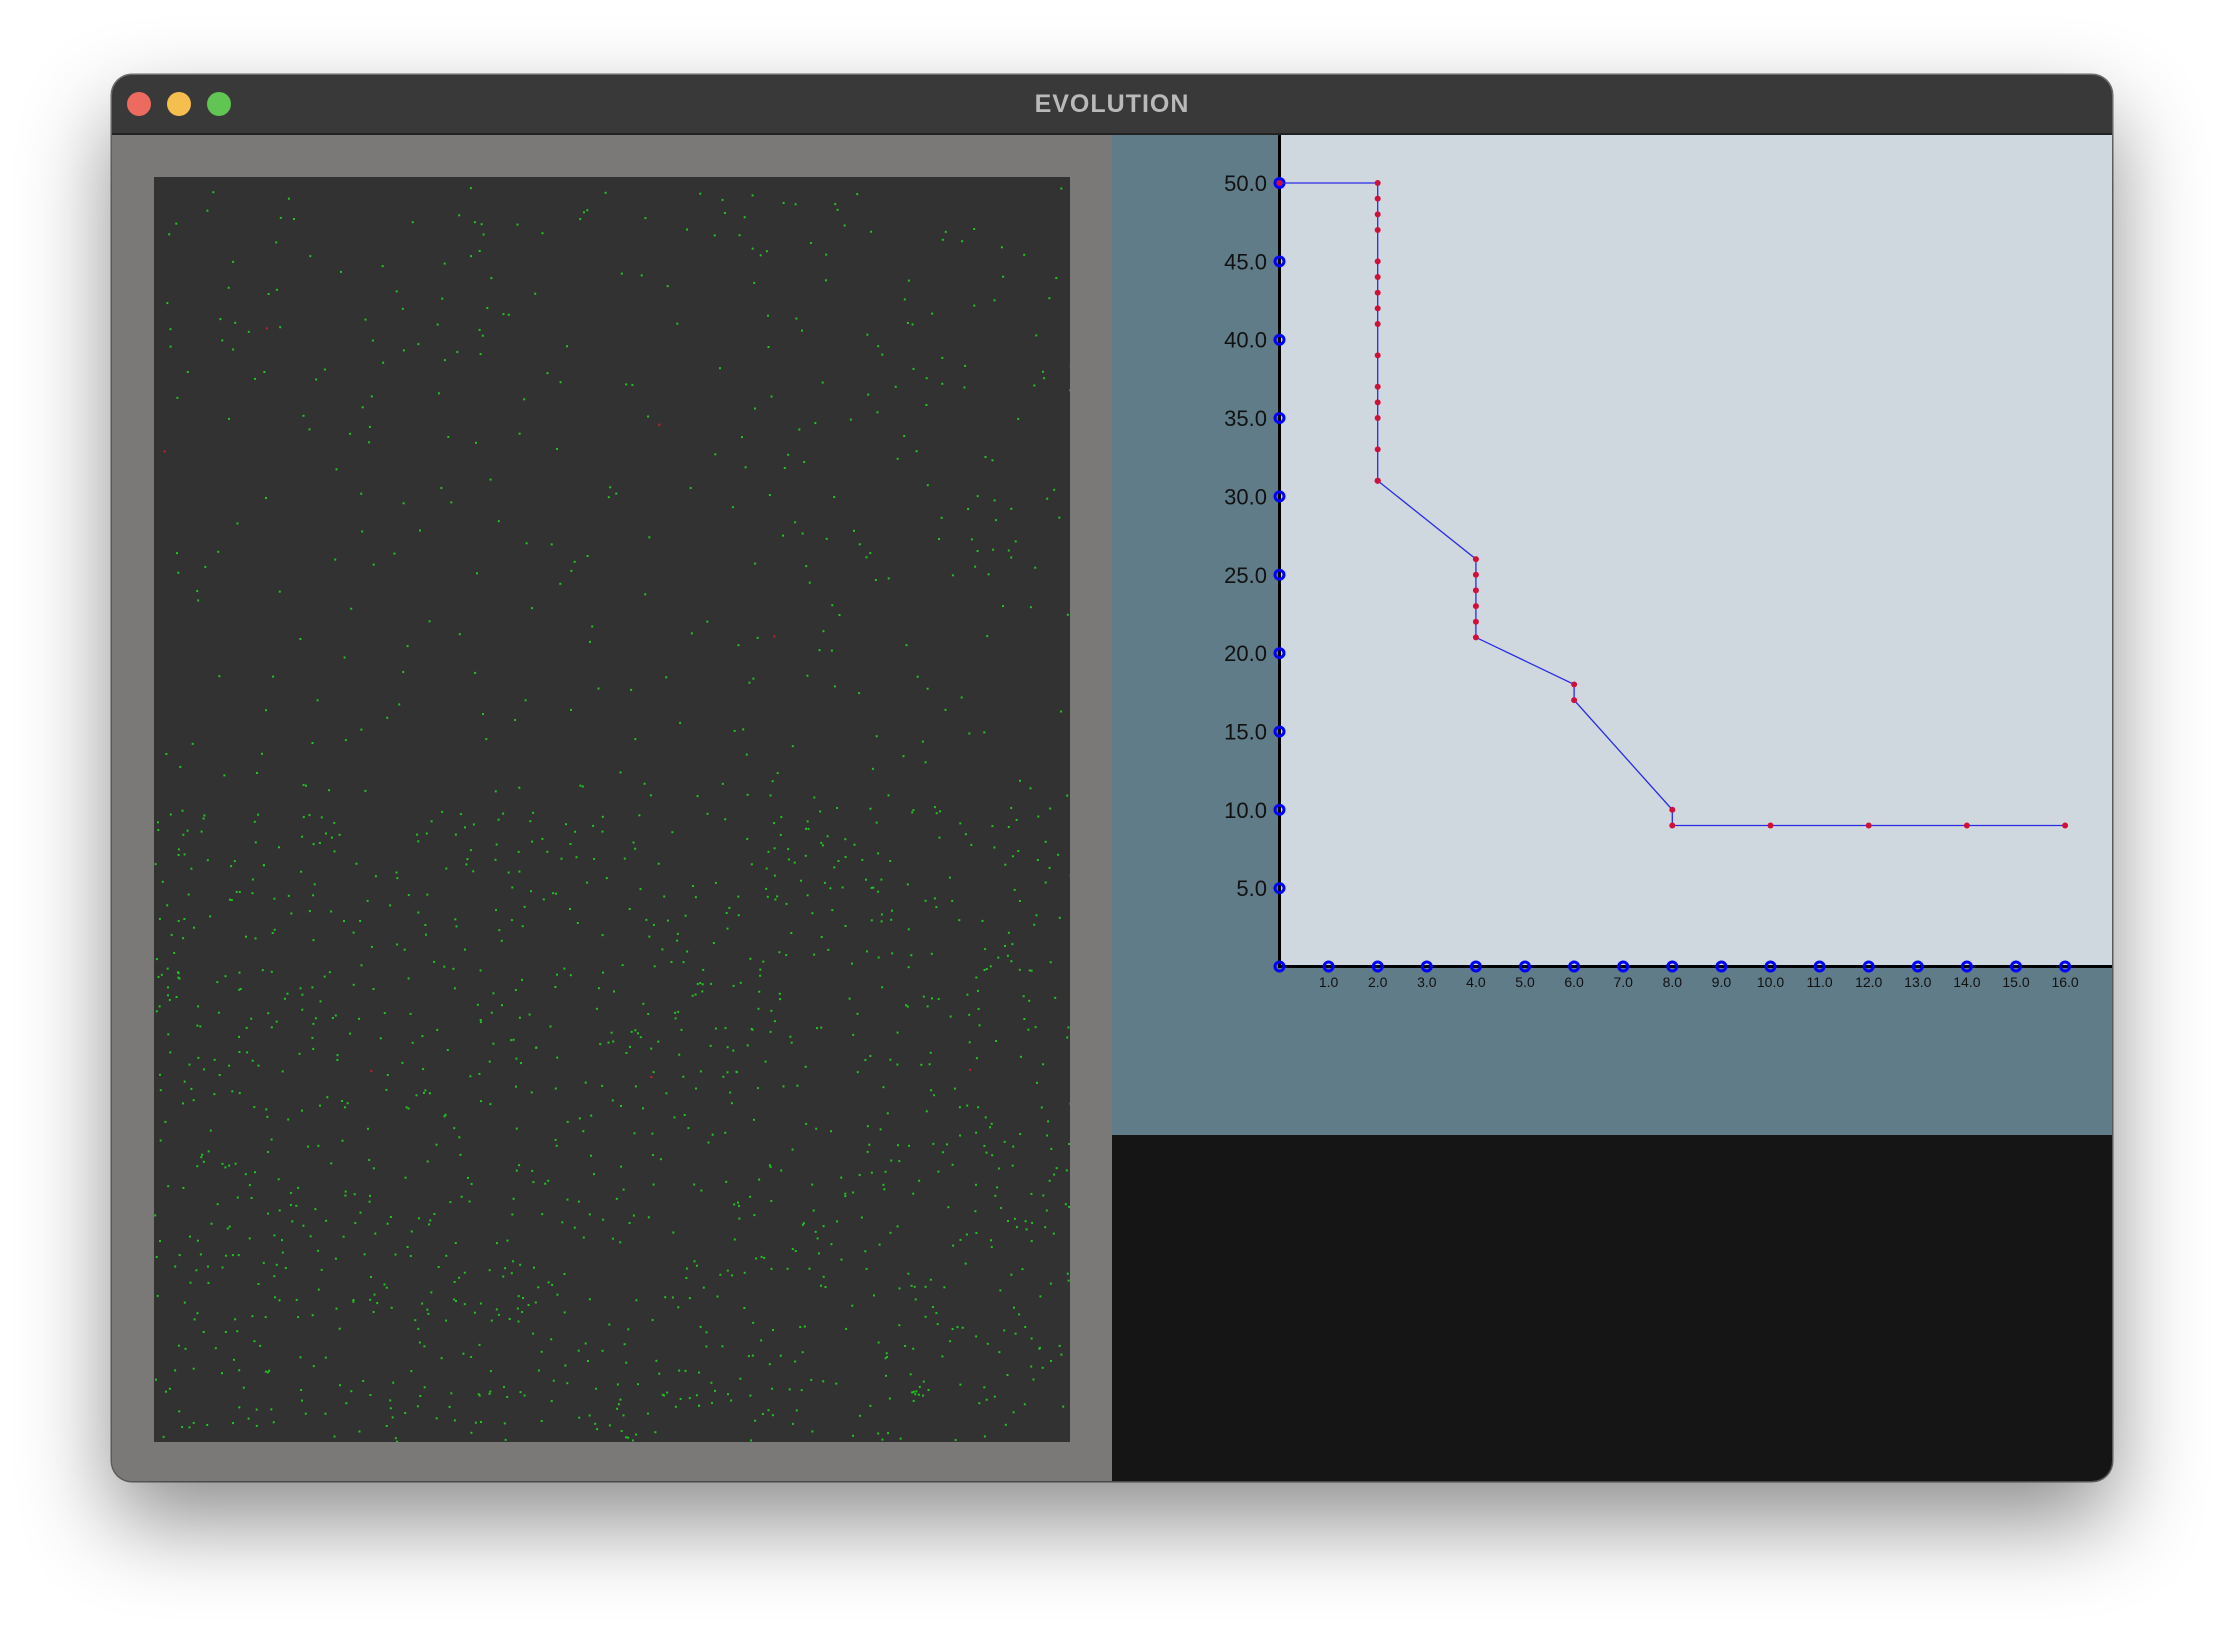 This screenshot has height=1630, width=2224. What do you see at coordinates (1112, 105) in the screenshot?
I see `title-bar: EVOLUTION` at bounding box center [1112, 105].